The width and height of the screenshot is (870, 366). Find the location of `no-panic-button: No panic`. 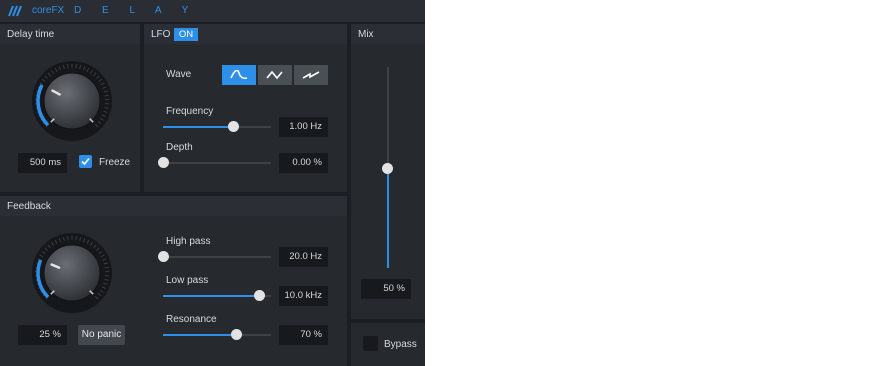

no-panic-button: No panic is located at coordinates (101, 335).